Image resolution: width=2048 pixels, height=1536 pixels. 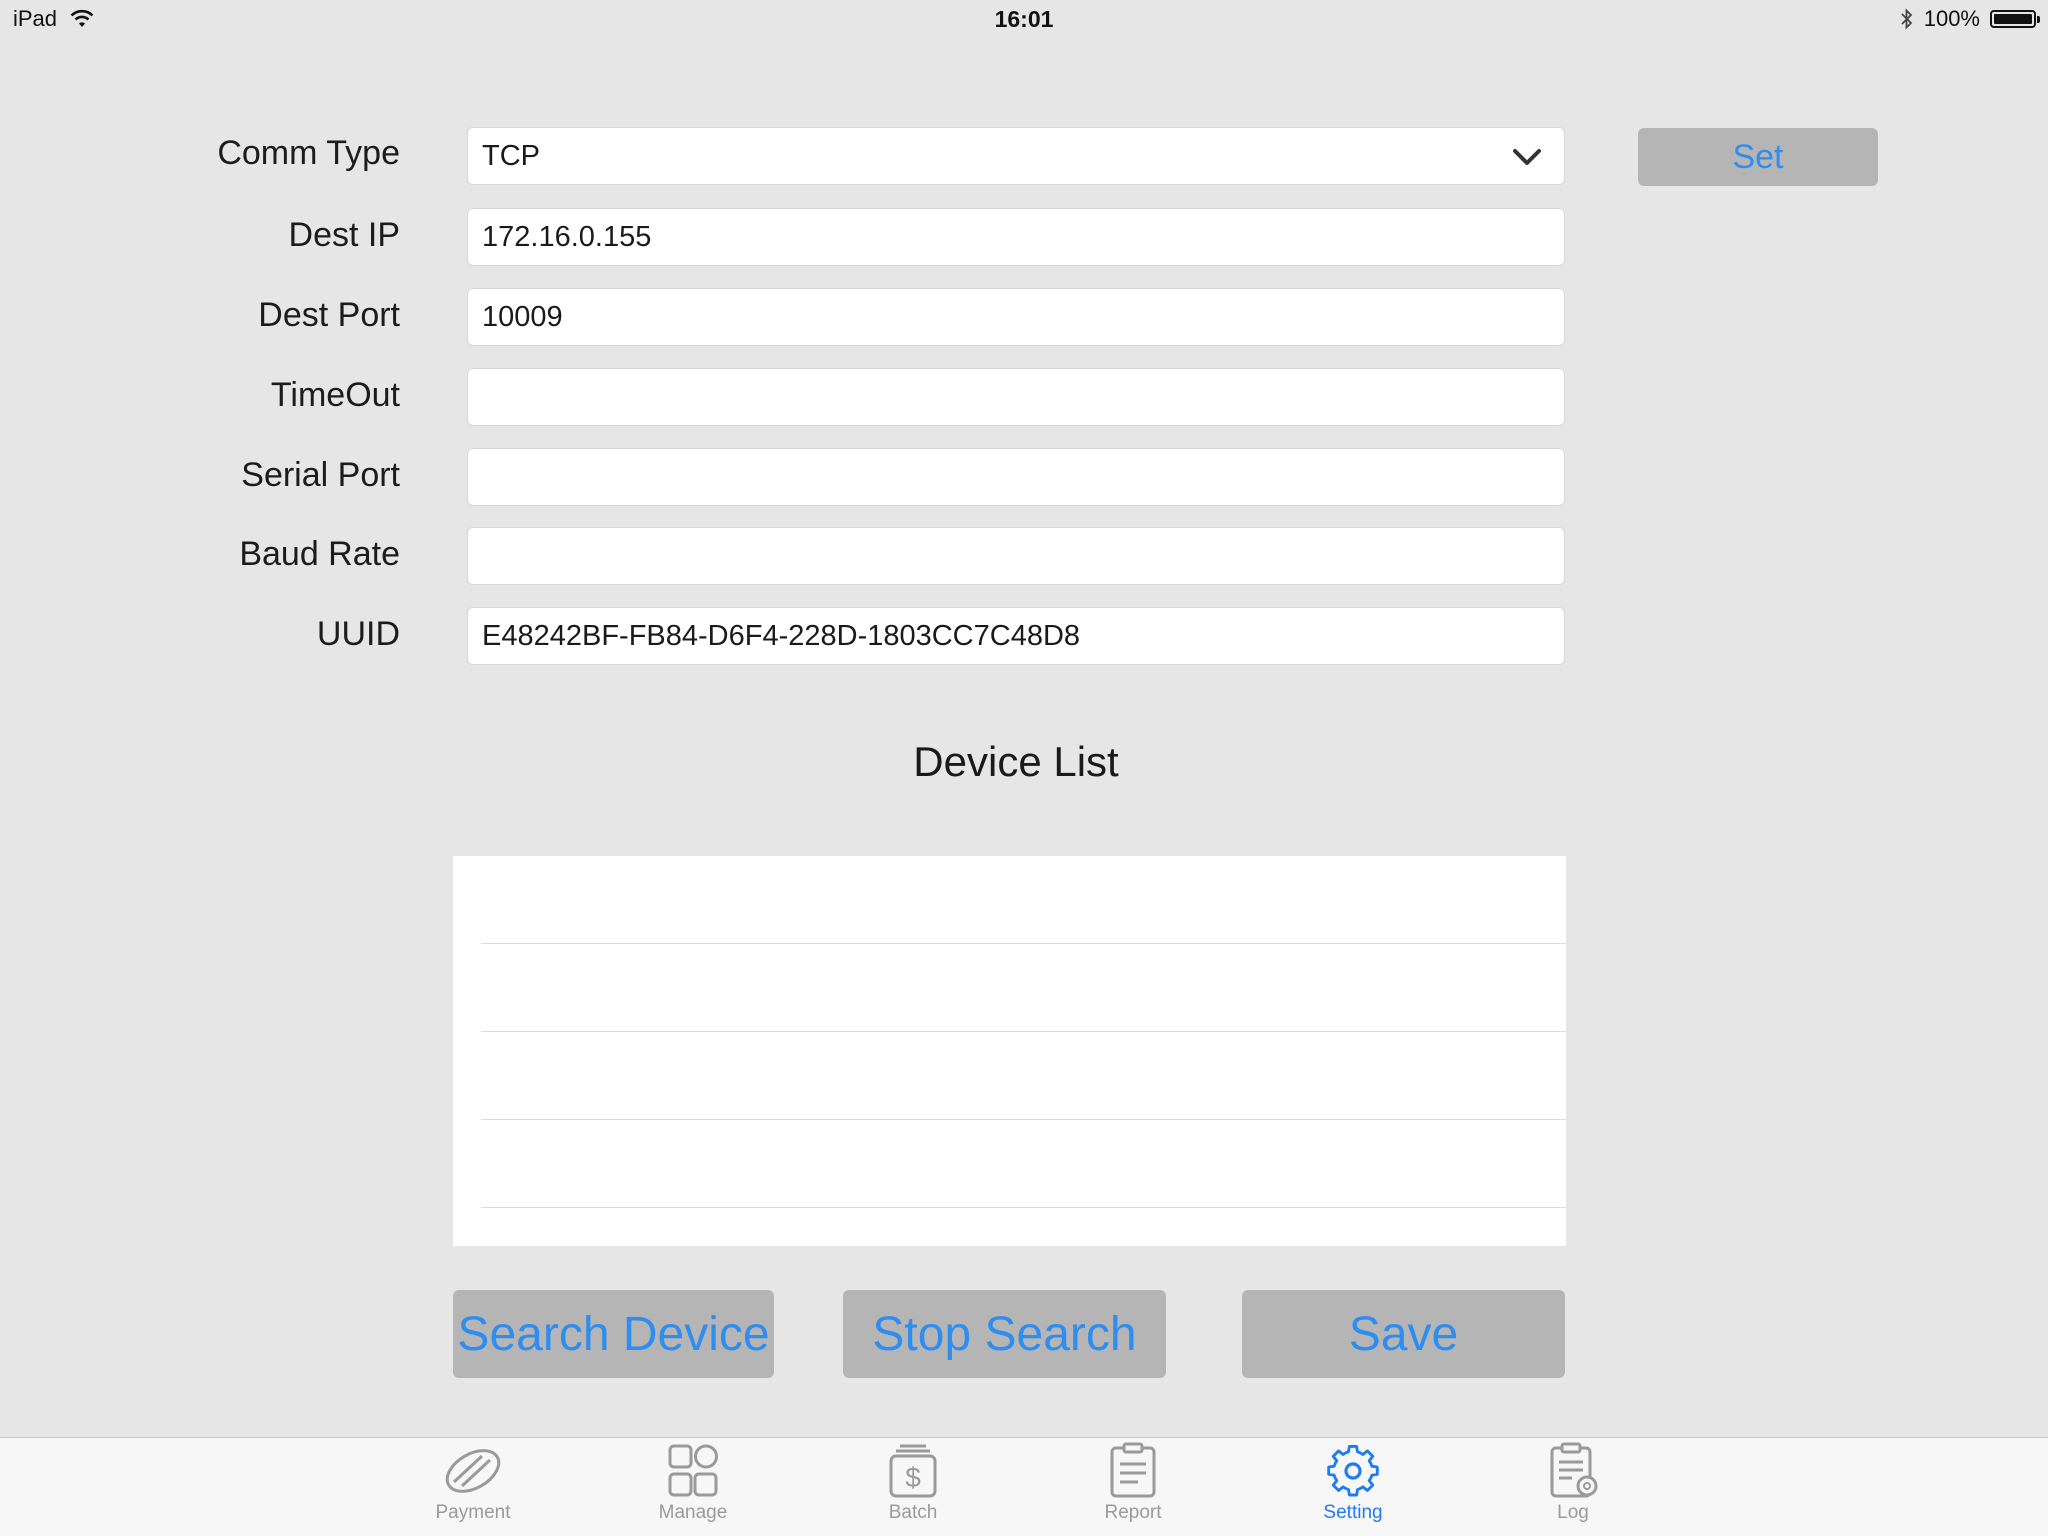 What do you see at coordinates (1353, 1470) in the screenshot?
I see `gear-icon` at bounding box center [1353, 1470].